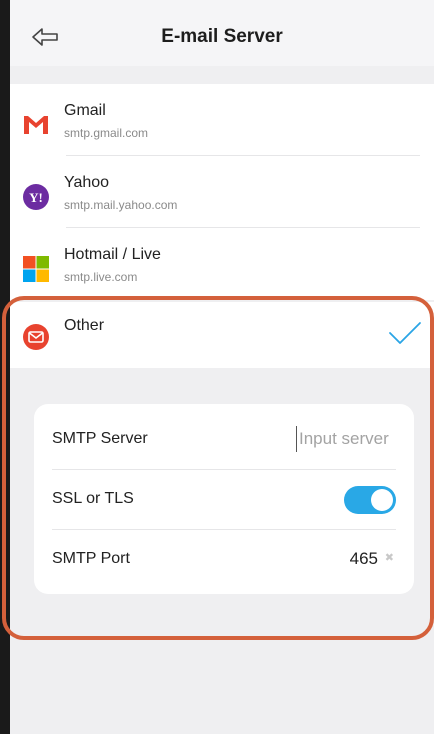 This screenshot has width=434, height=734. Describe the element at coordinates (112, 254) in the screenshot. I see `provider-name: Hotmail / Live` at that location.